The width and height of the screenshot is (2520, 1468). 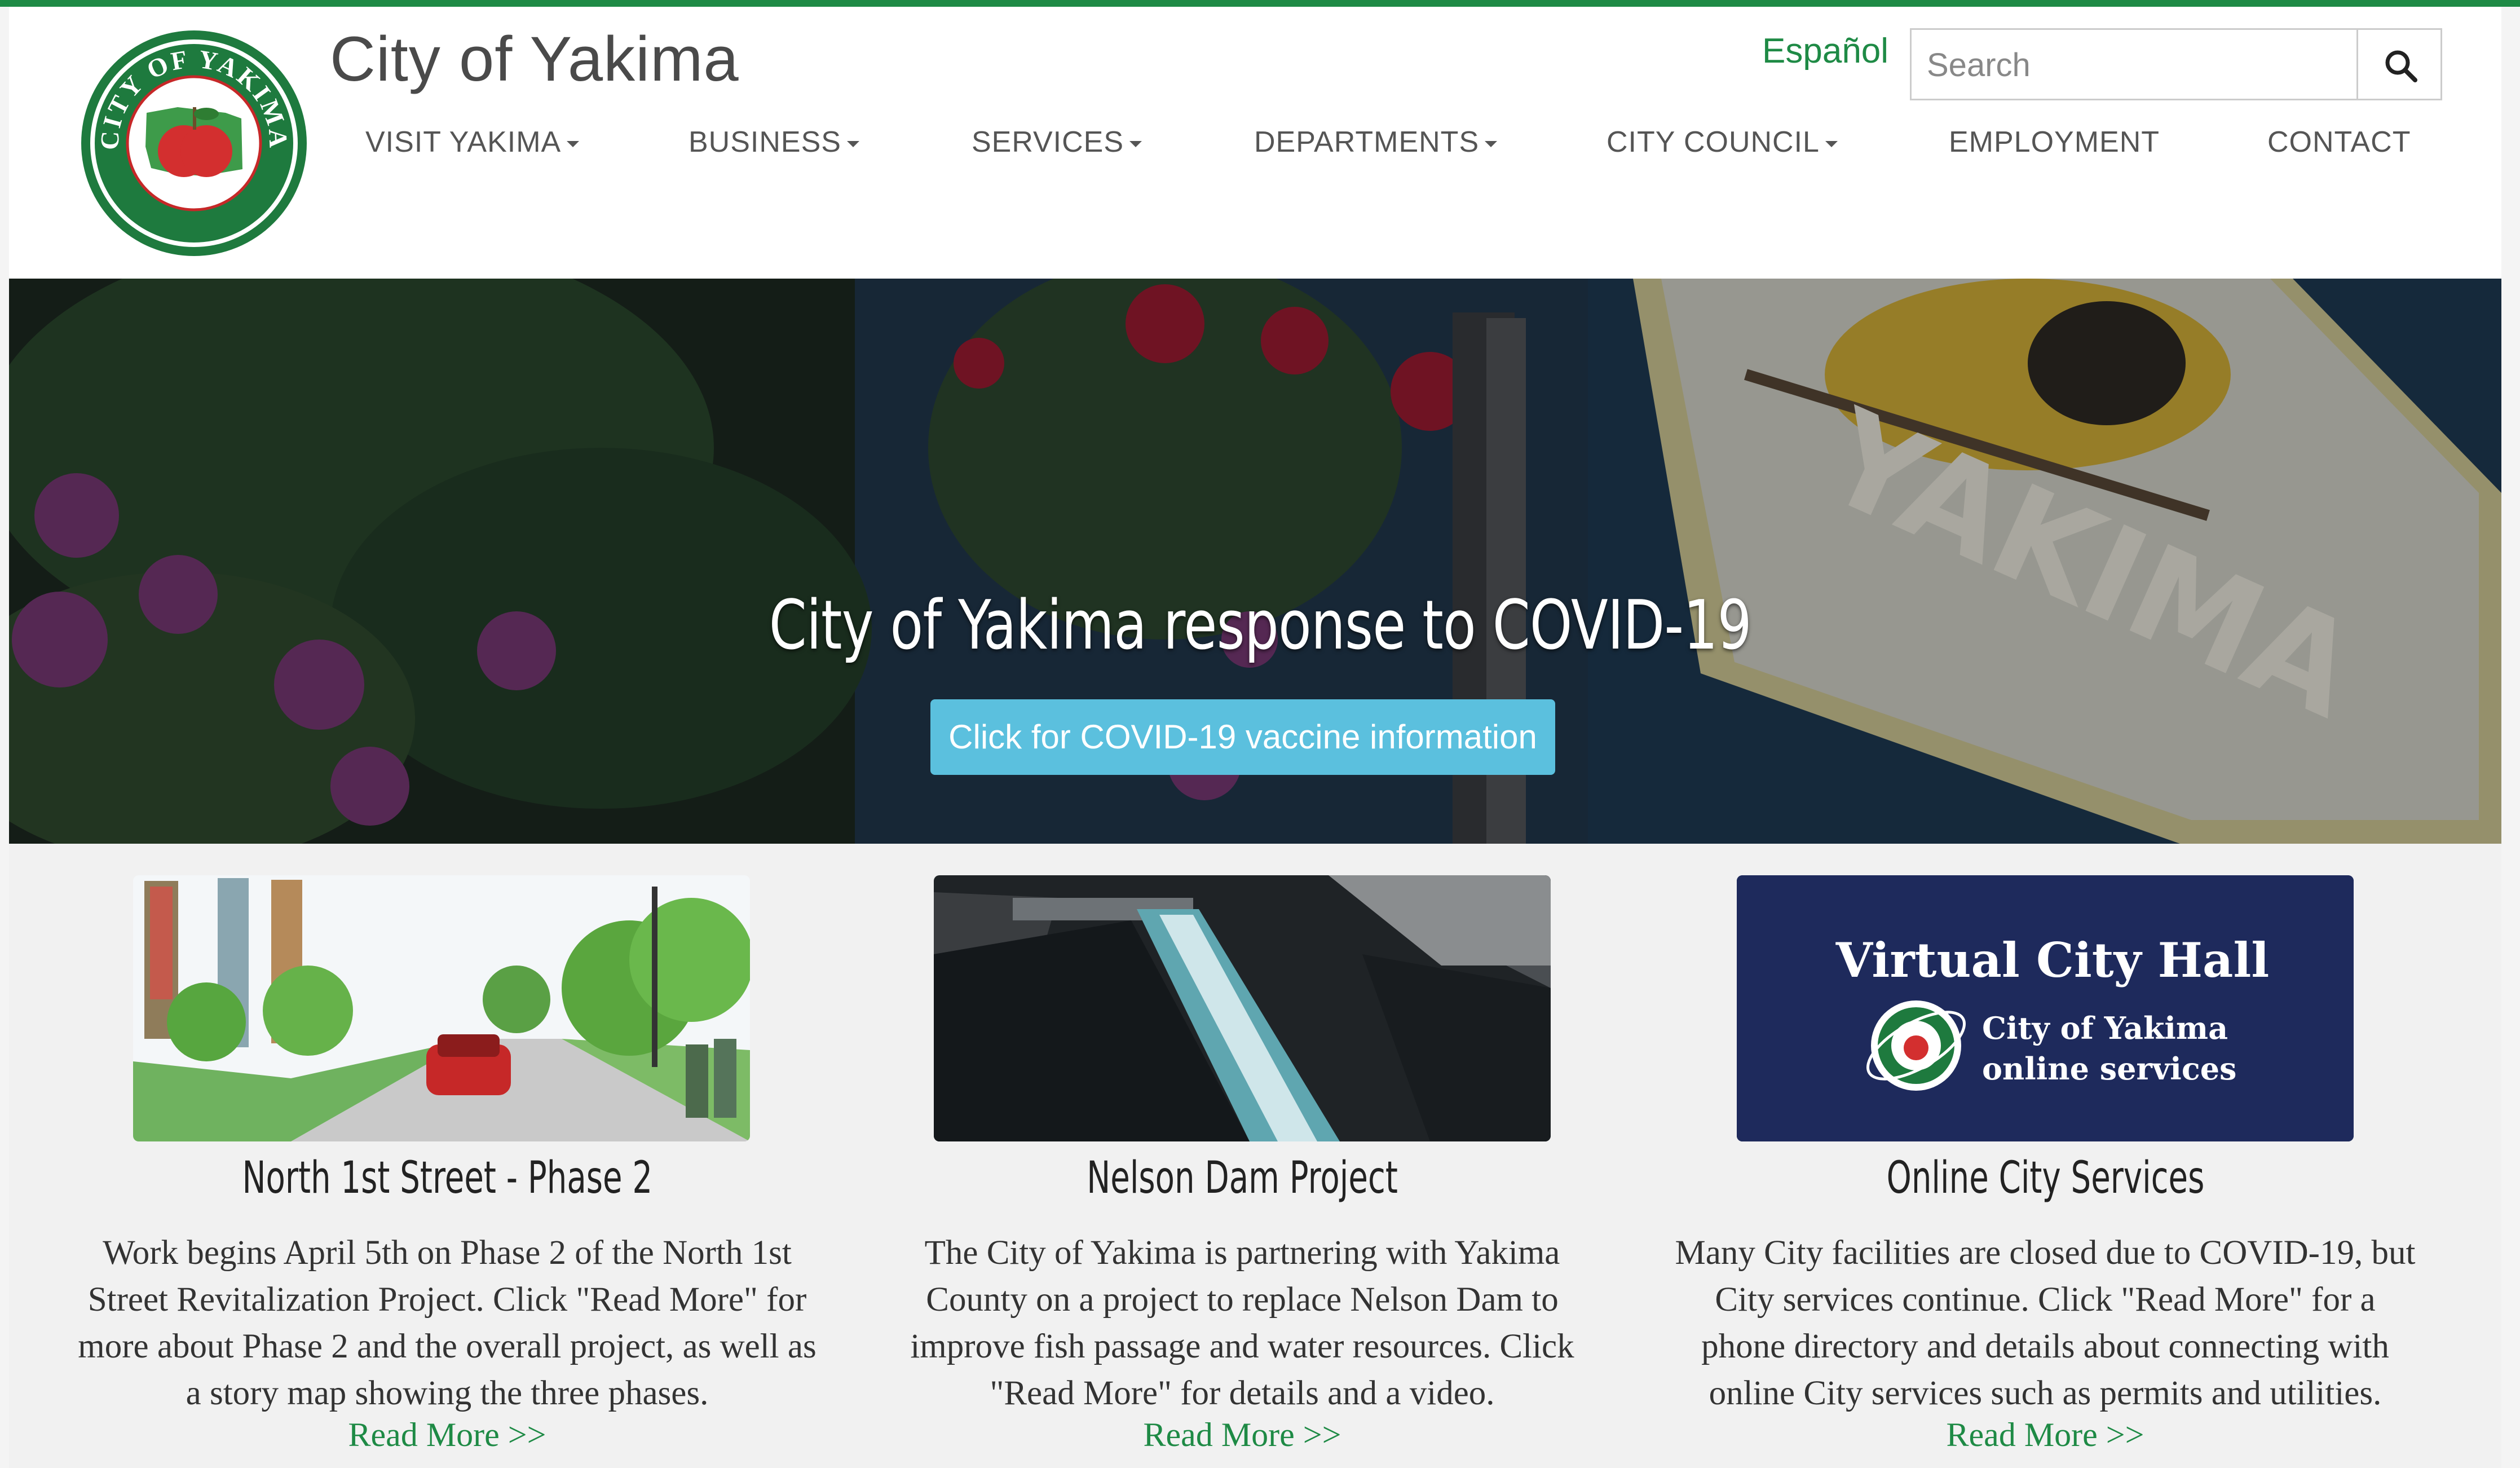 I want to click on site-title: City of Yakima, so click(x=534, y=59).